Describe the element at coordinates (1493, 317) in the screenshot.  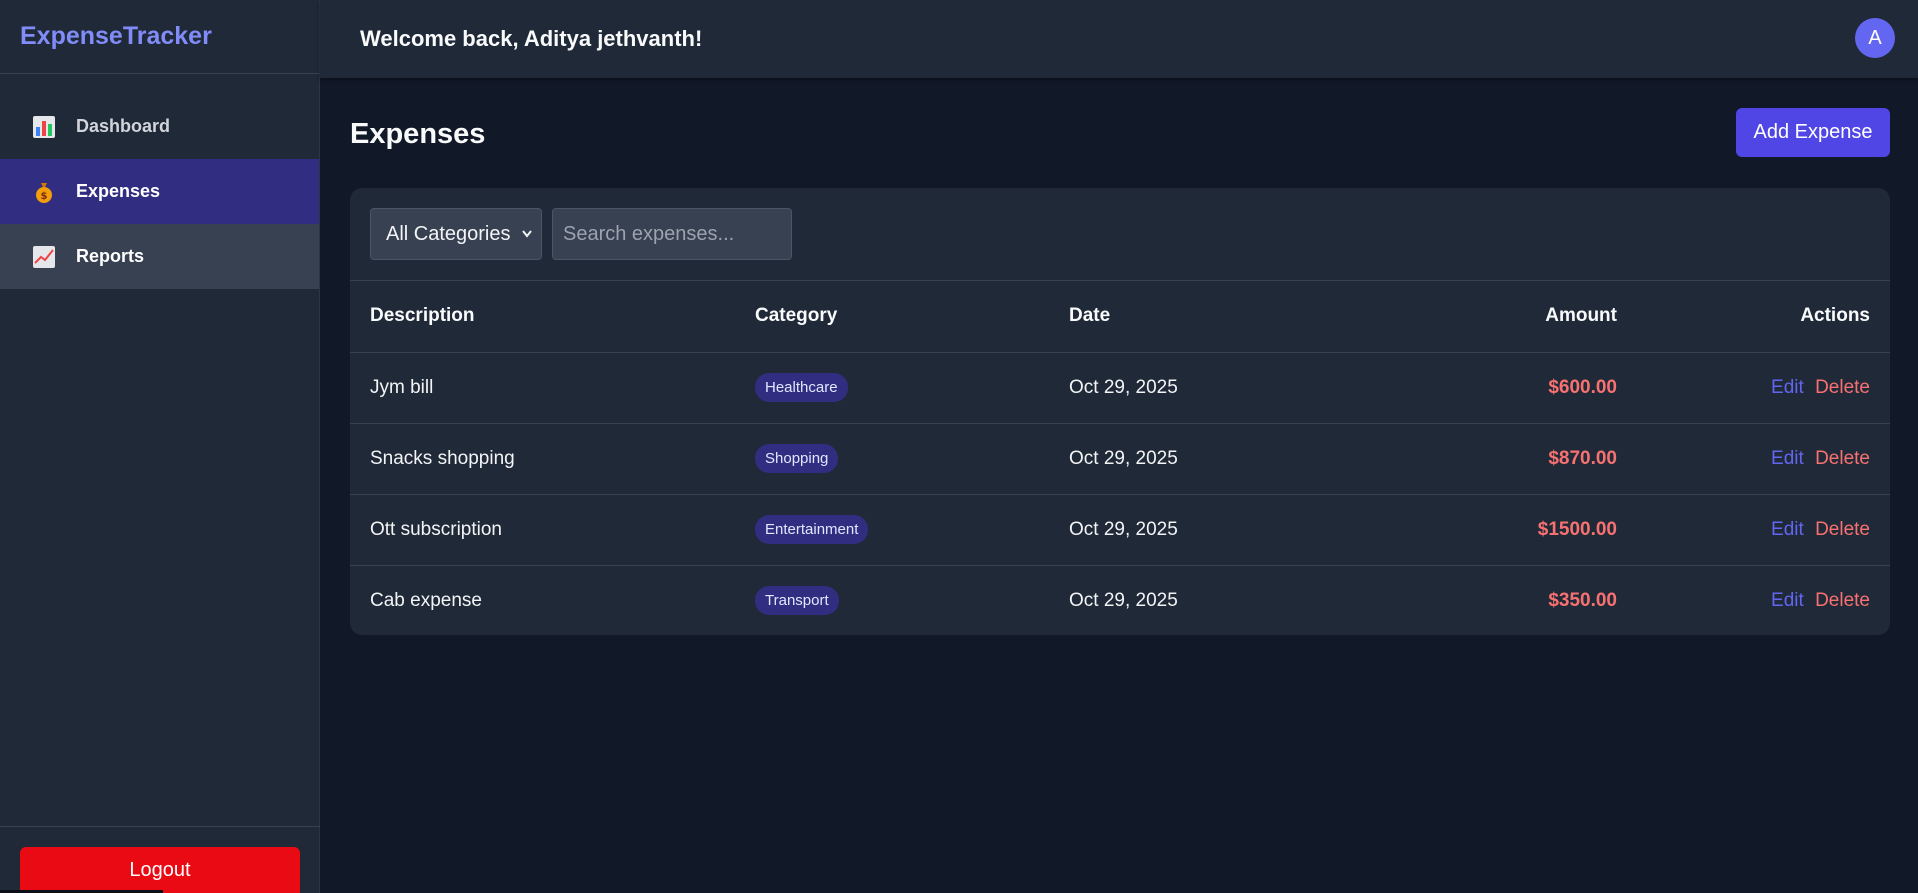
I see `column-header-amount: Amount` at that location.